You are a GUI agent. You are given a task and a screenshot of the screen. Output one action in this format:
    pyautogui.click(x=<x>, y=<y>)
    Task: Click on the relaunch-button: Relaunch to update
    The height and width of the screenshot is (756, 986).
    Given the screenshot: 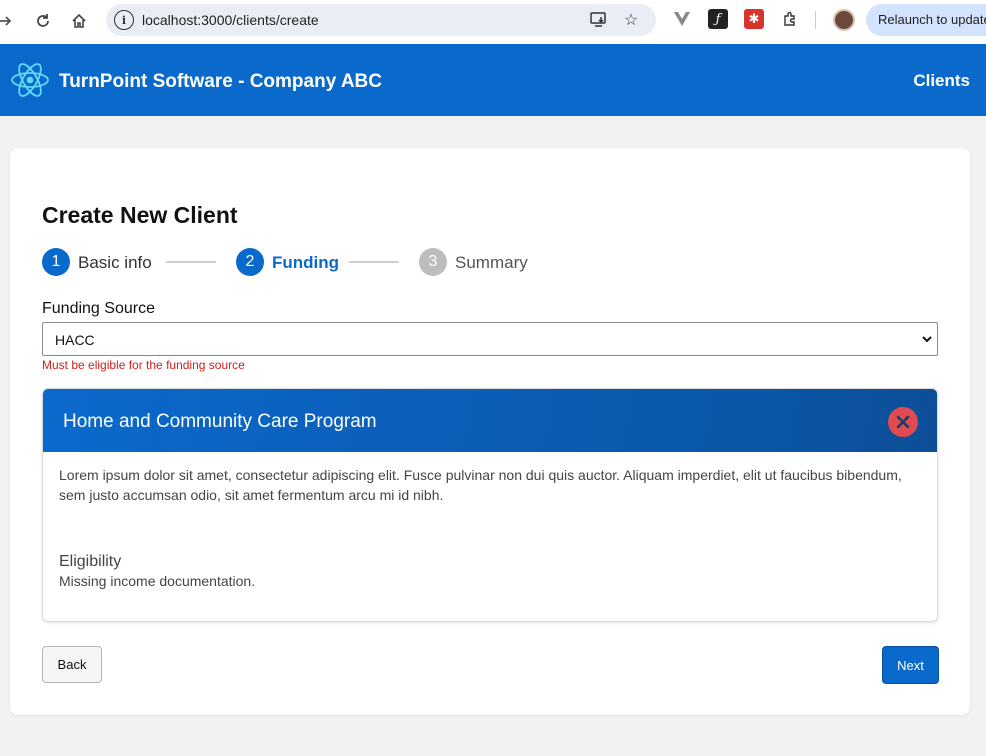 What is the action you would take?
    pyautogui.click(x=926, y=20)
    